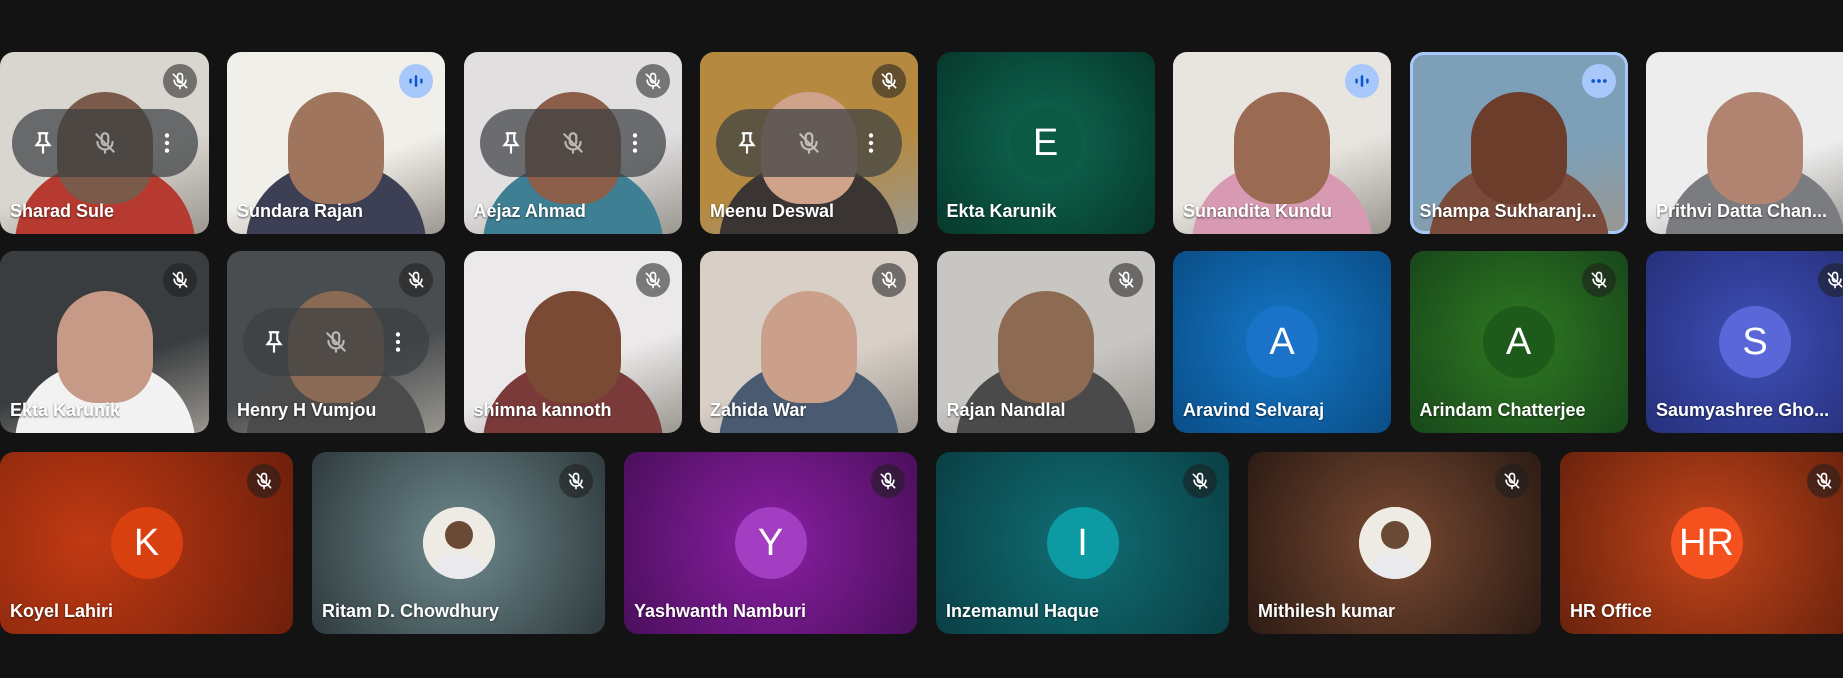  I want to click on participant-name: Yashwanth Namburi, so click(720, 611).